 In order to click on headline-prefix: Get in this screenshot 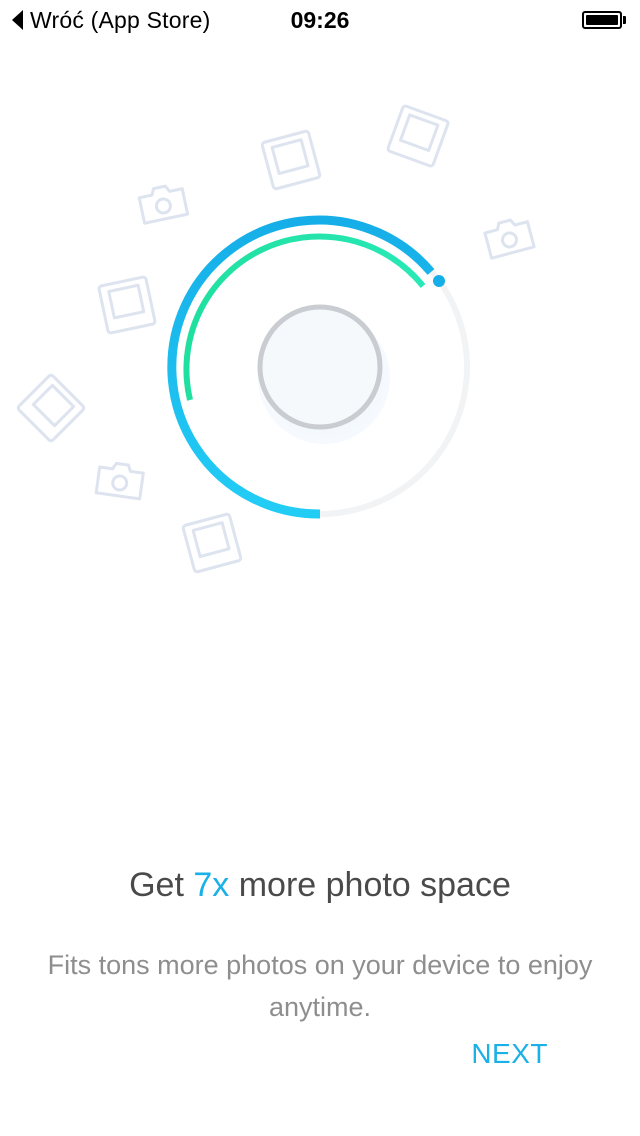, I will do `click(161, 885)`.